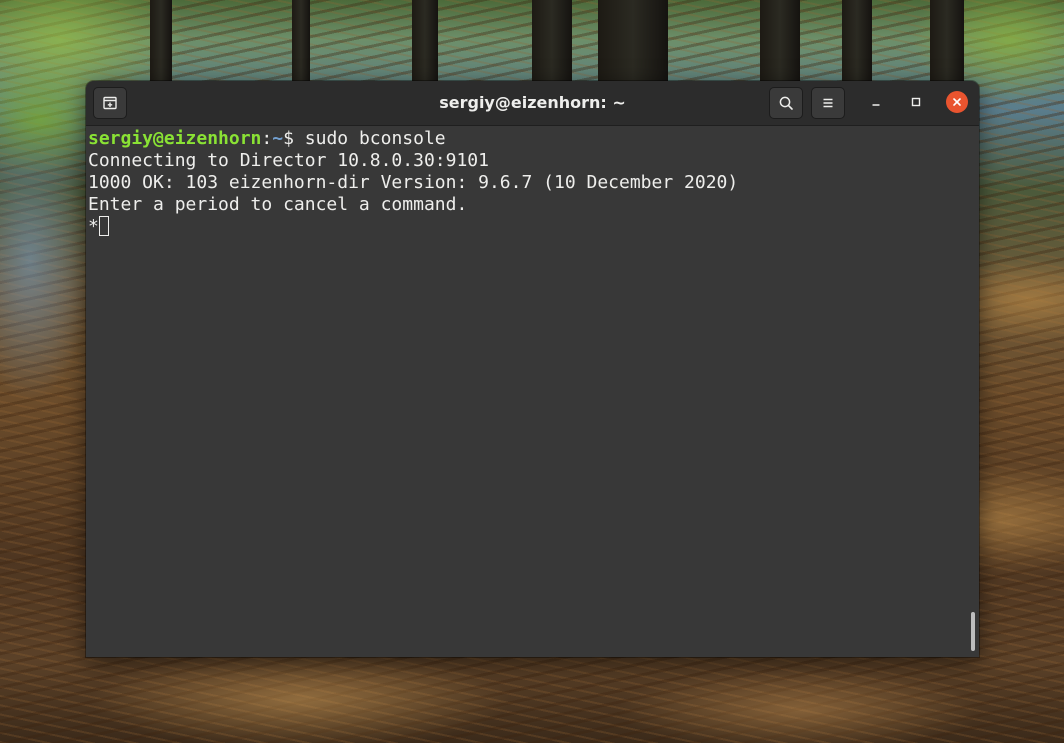 The image size is (1064, 743). I want to click on title-bar: sergiy@eizenhorn: ~, so click(532, 103).